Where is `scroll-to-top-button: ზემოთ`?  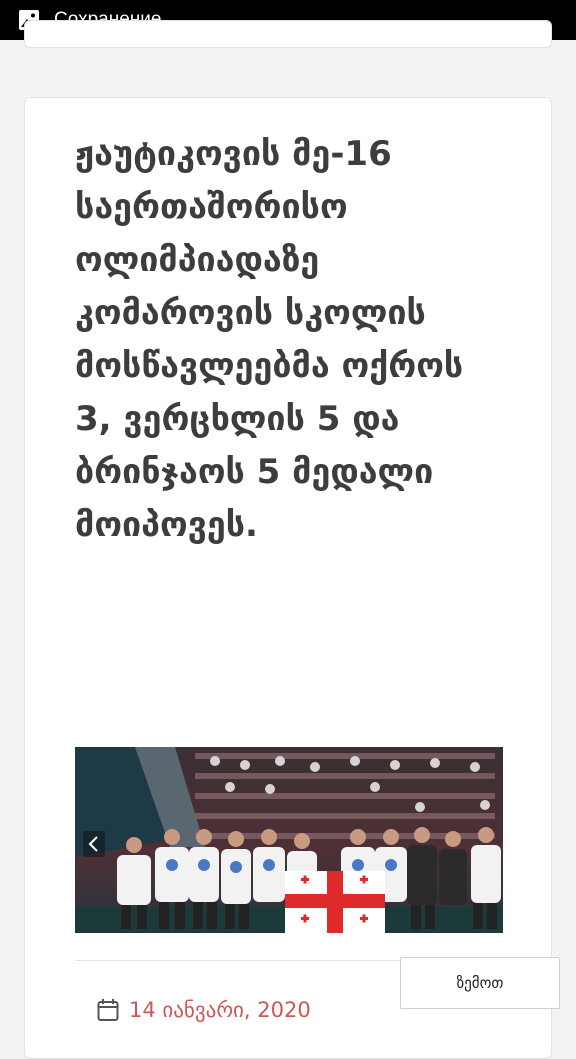 scroll-to-top-button: ზემოთ is located at coordinates (480, 983).